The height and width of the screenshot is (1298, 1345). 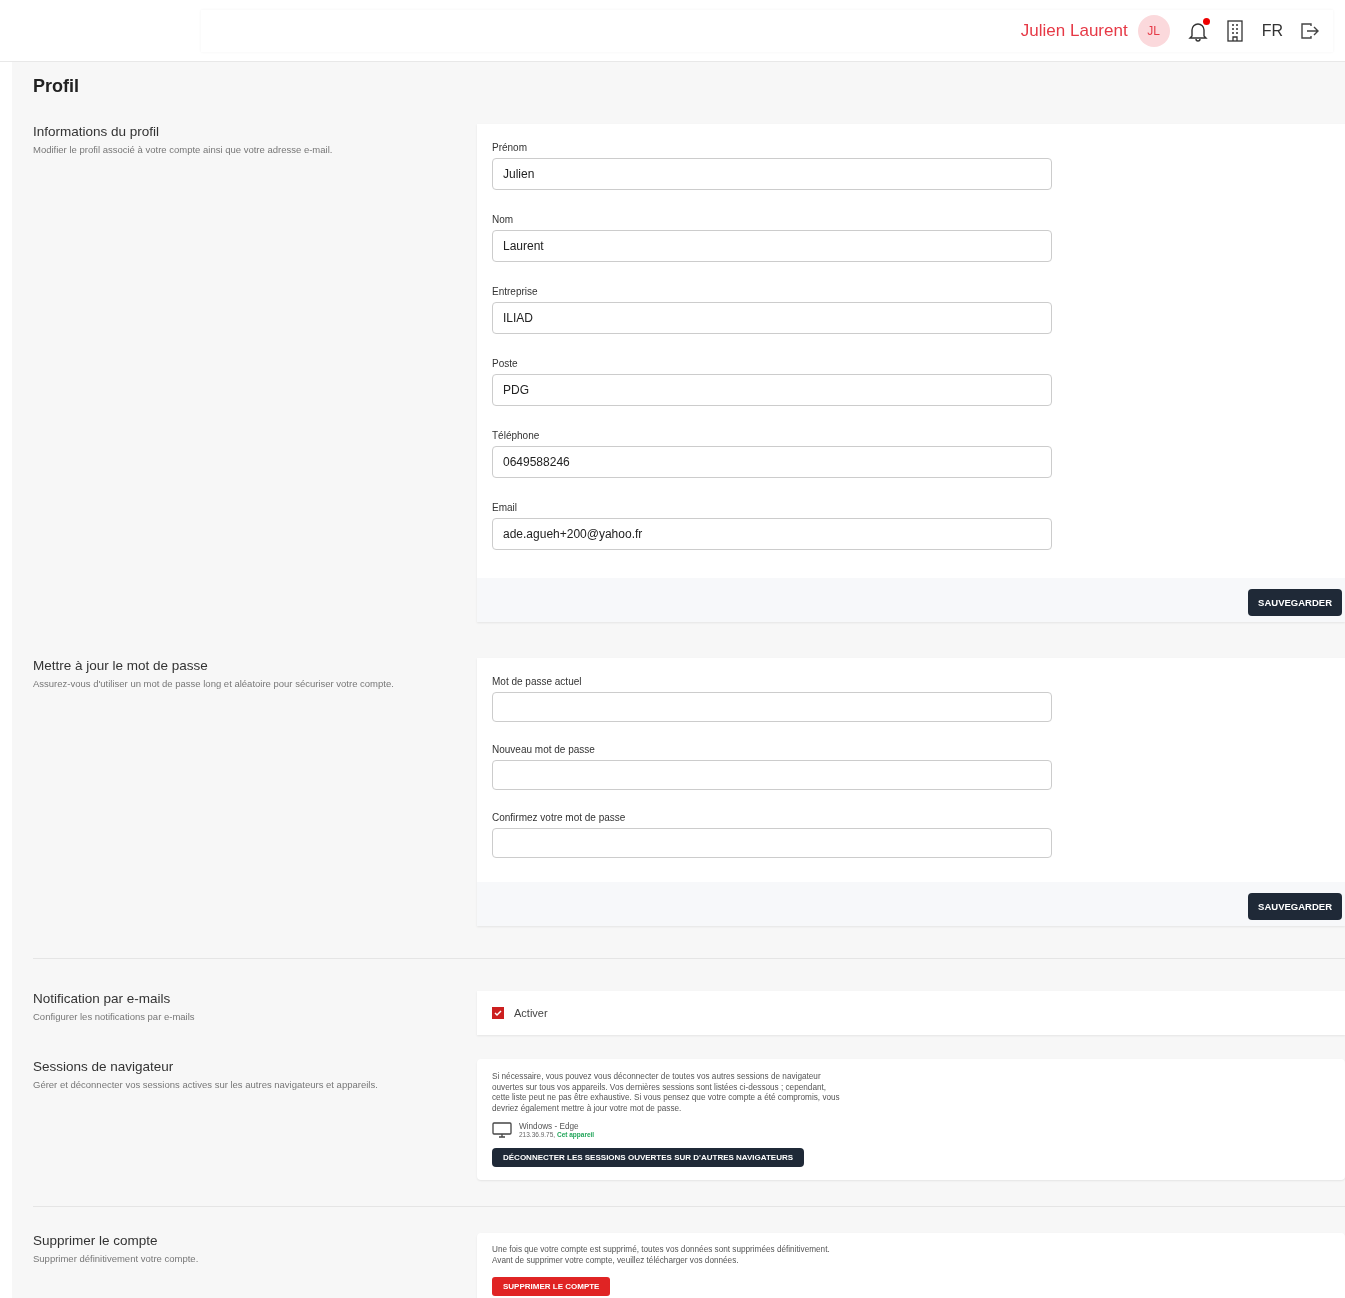 What do you see at coordinates (116, 1259) in the screenshot?
I see `section-description: Supprimer définitivement votre compte.` at bounding box center [116, 1259].